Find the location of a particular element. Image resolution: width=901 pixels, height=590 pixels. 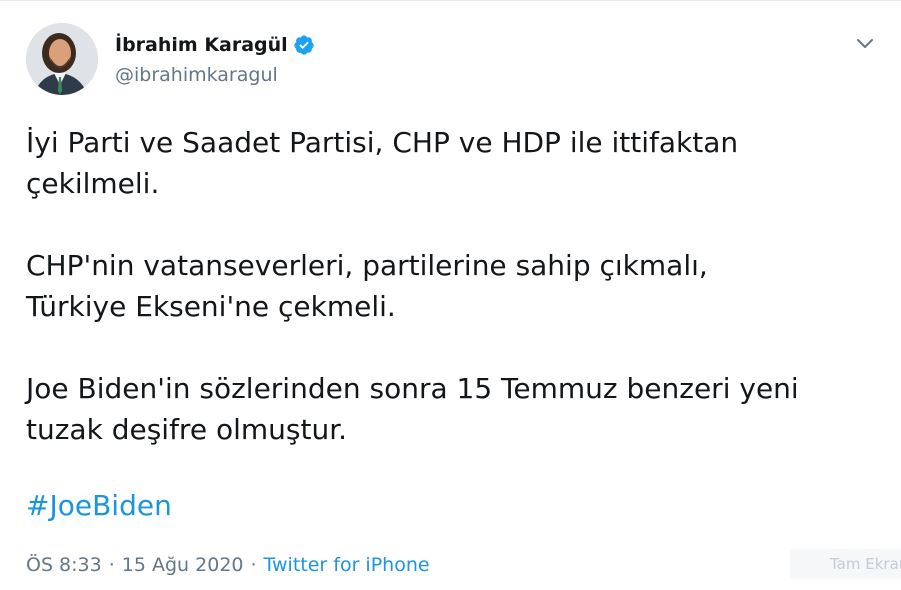

verified-badge-icon is located at coordinates (304, 45).